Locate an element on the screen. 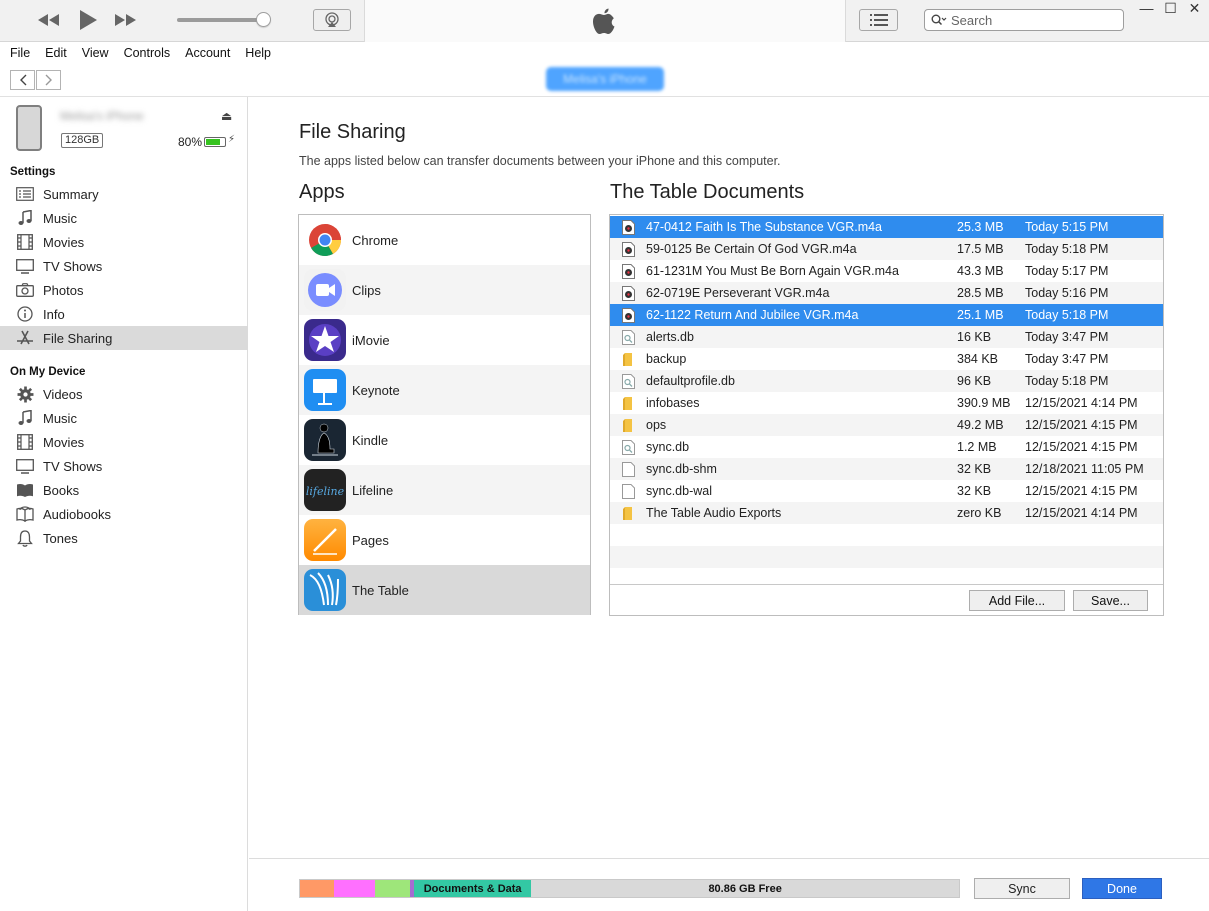 This screenshot has height=911, width=1209. document-row: backup 384 KB Today 3:47 PM is located at coordinates (886, 359).